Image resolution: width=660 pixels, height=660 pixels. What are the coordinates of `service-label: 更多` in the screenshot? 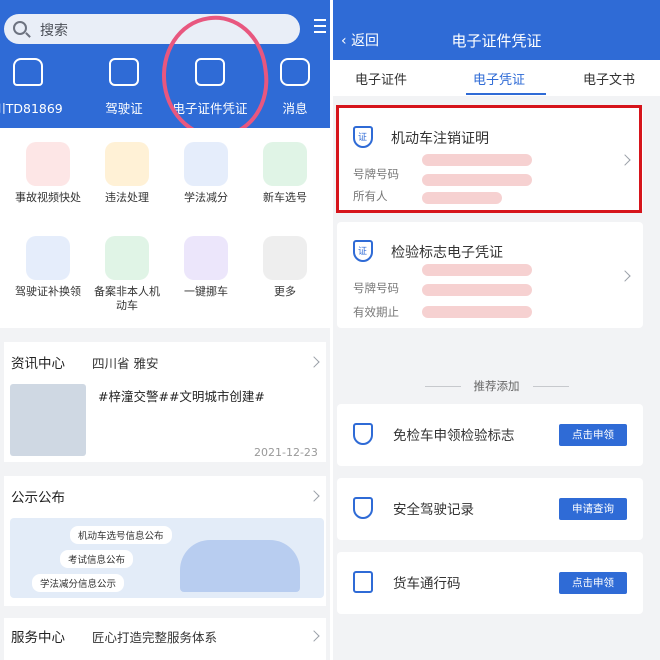 It's located at (285, 291).